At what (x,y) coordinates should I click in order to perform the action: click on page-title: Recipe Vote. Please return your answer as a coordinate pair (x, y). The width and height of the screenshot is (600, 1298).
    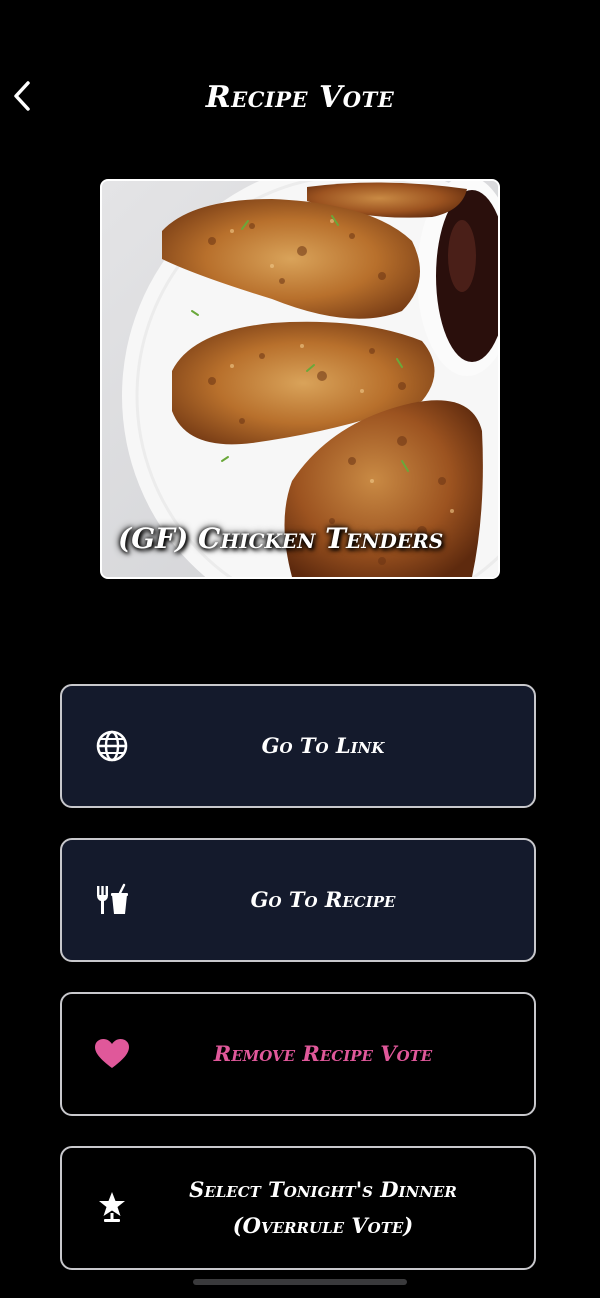
    Looking at the image, I should click on (300, 97).